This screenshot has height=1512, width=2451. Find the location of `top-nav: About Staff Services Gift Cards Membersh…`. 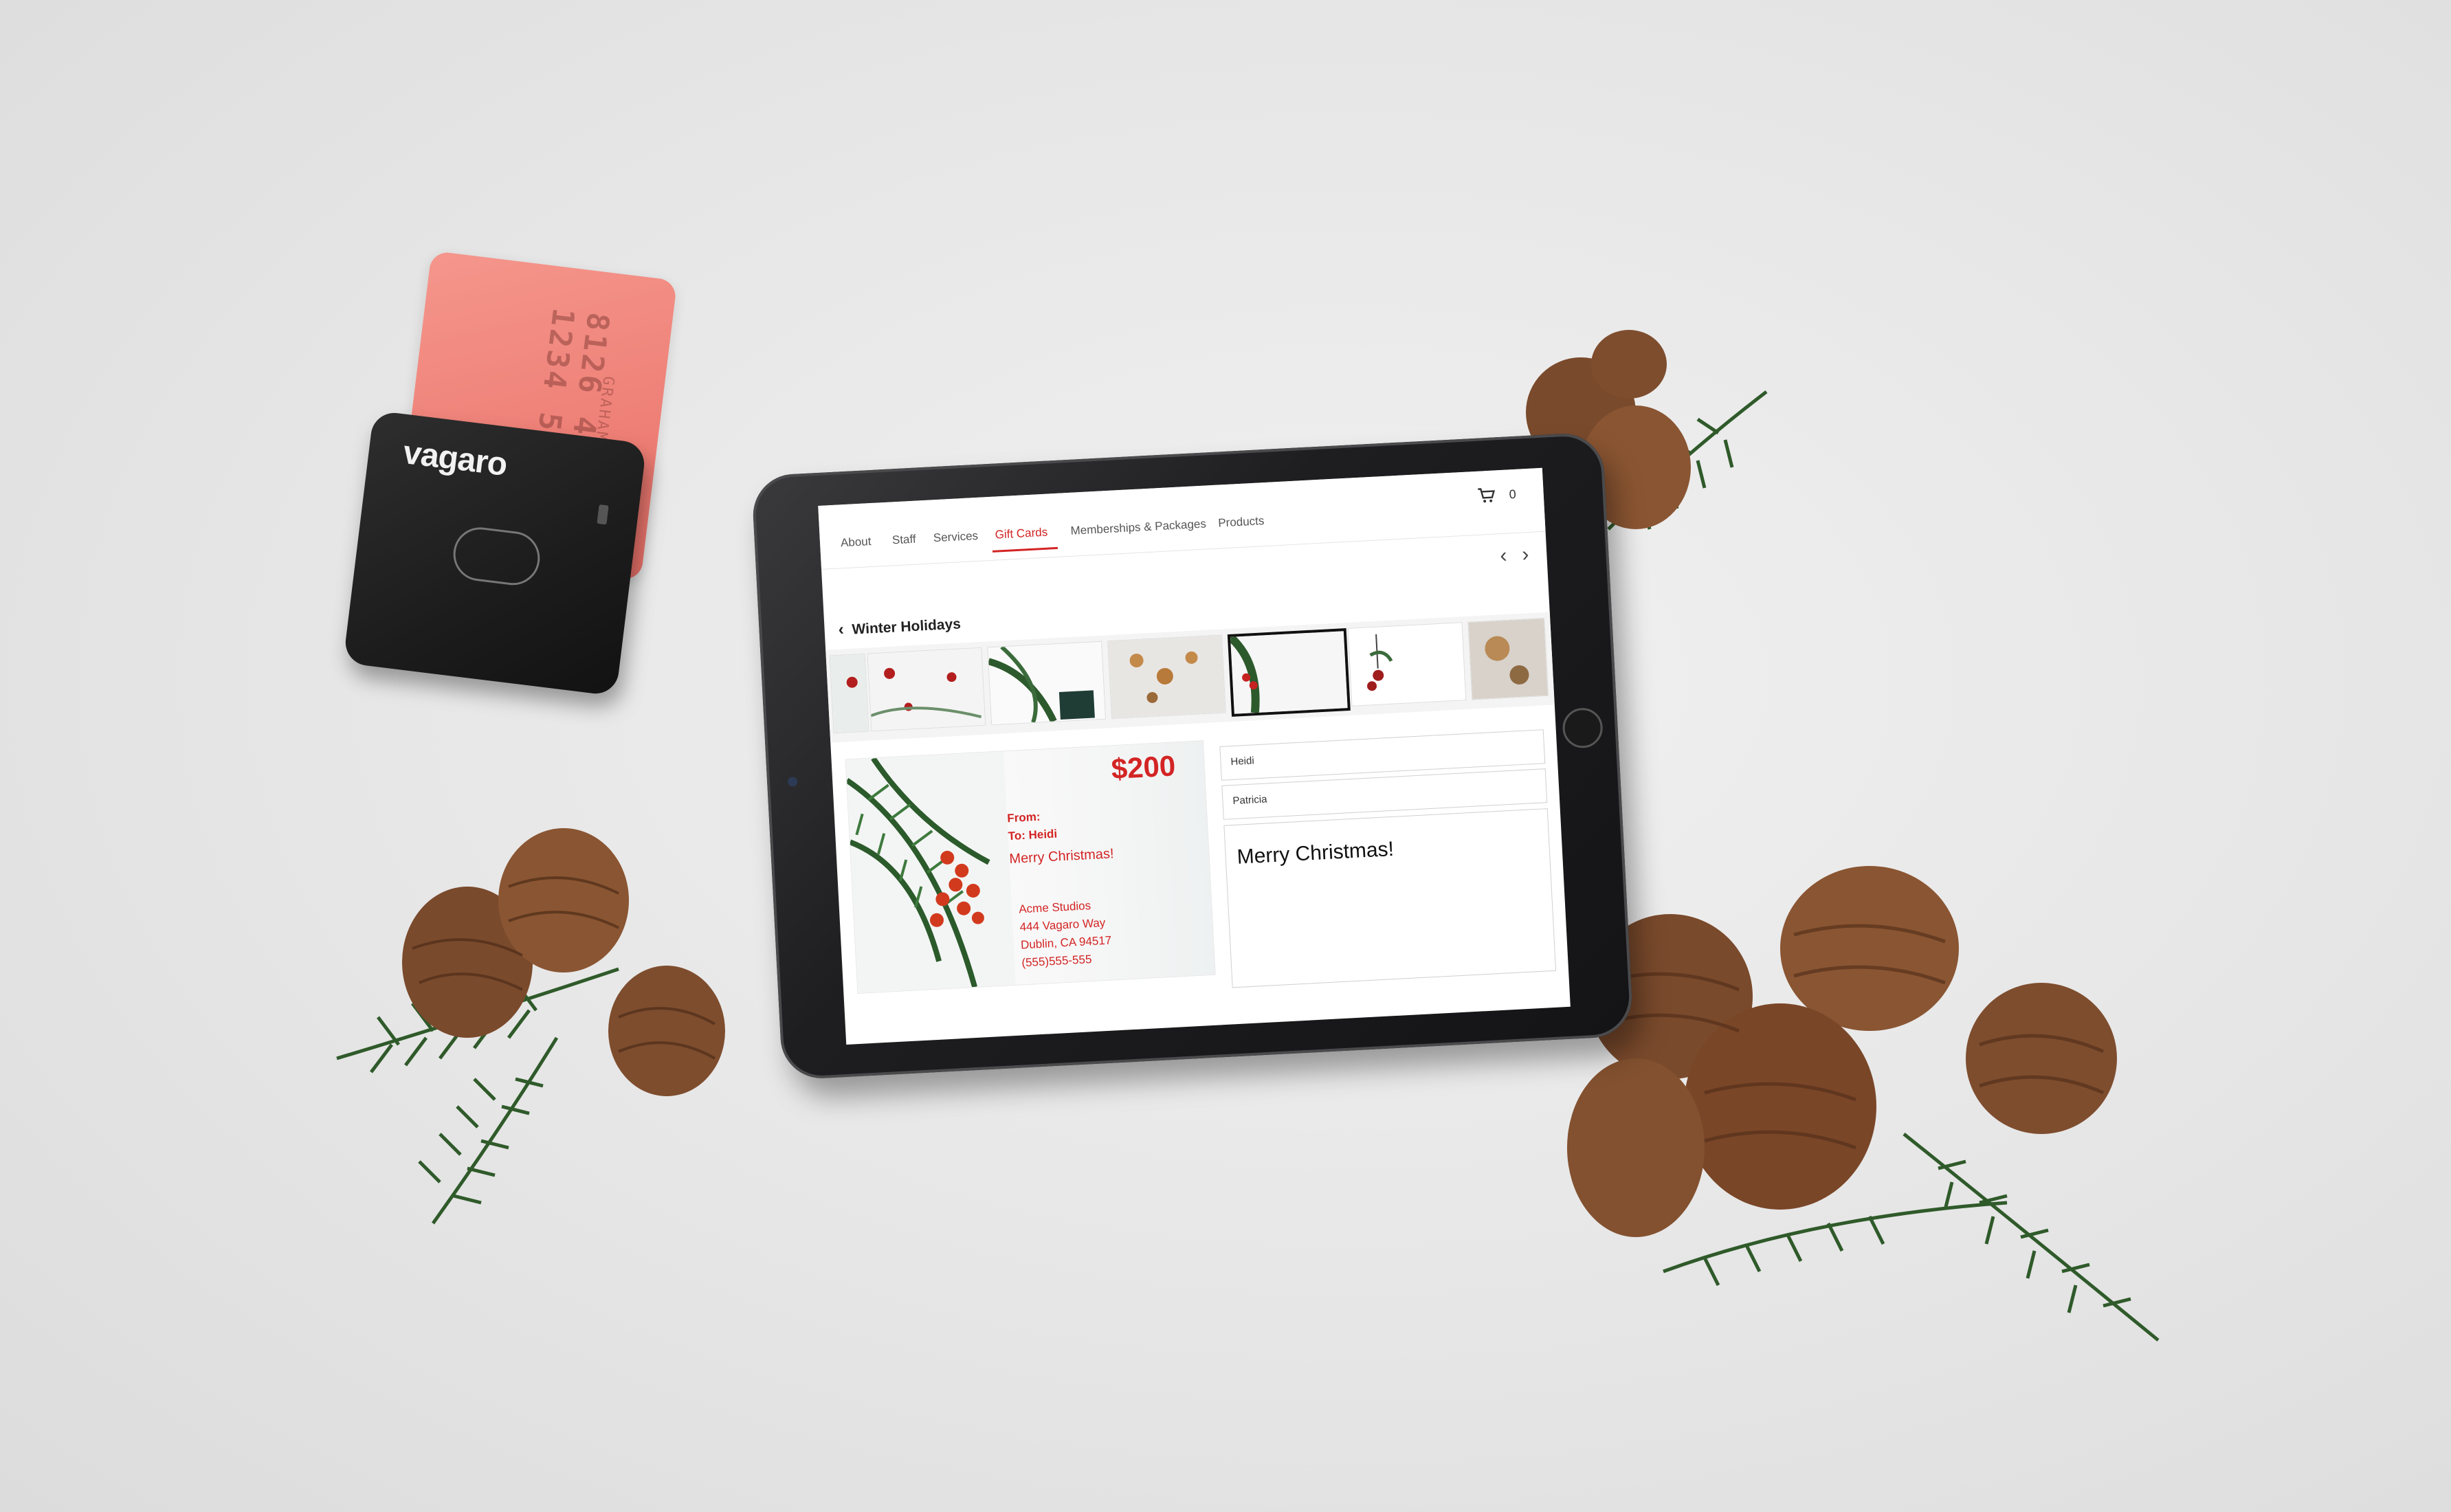

top-nav: About Staff Services Gift Cards Membersh… is located at coordinates (1182, 518).